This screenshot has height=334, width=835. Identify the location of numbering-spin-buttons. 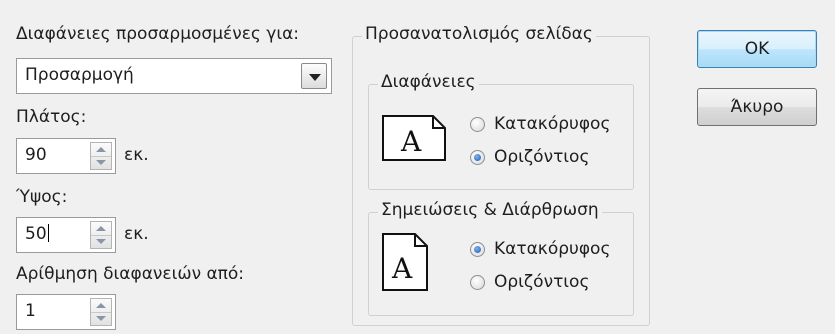
(101, 312).